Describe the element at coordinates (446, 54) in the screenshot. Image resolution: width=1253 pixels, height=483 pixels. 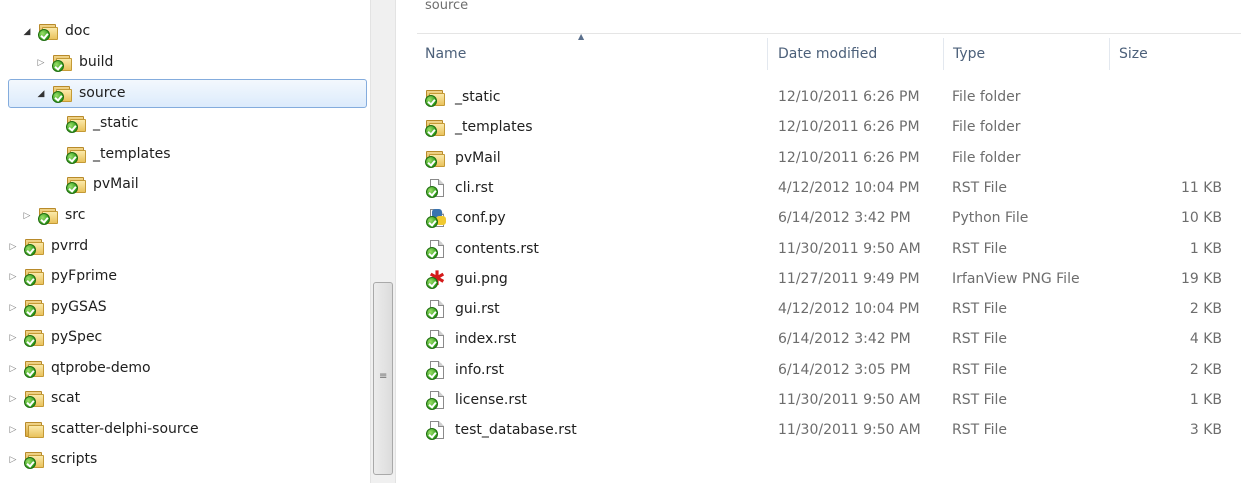
I see `column-header-name-label: Name` at that location.